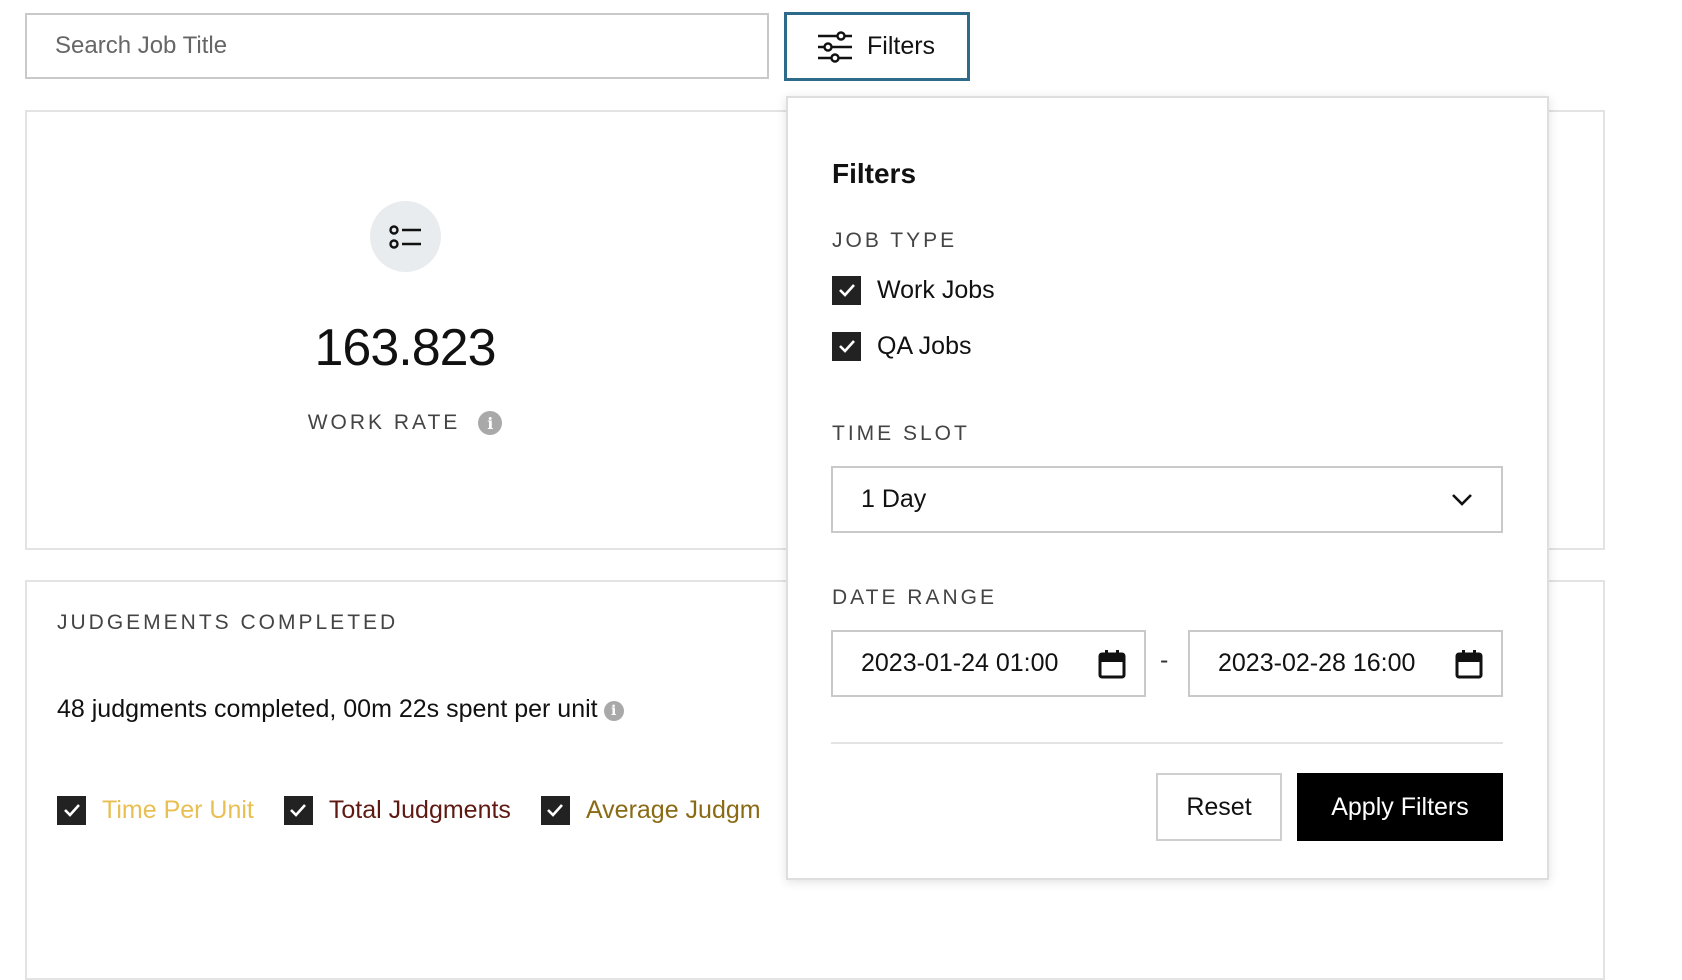 This screenshot has height=980, width=1682. Describe the element at coordinates (673, 809) in the screenshot. I see `legend-label: Average Judgm` at that location.